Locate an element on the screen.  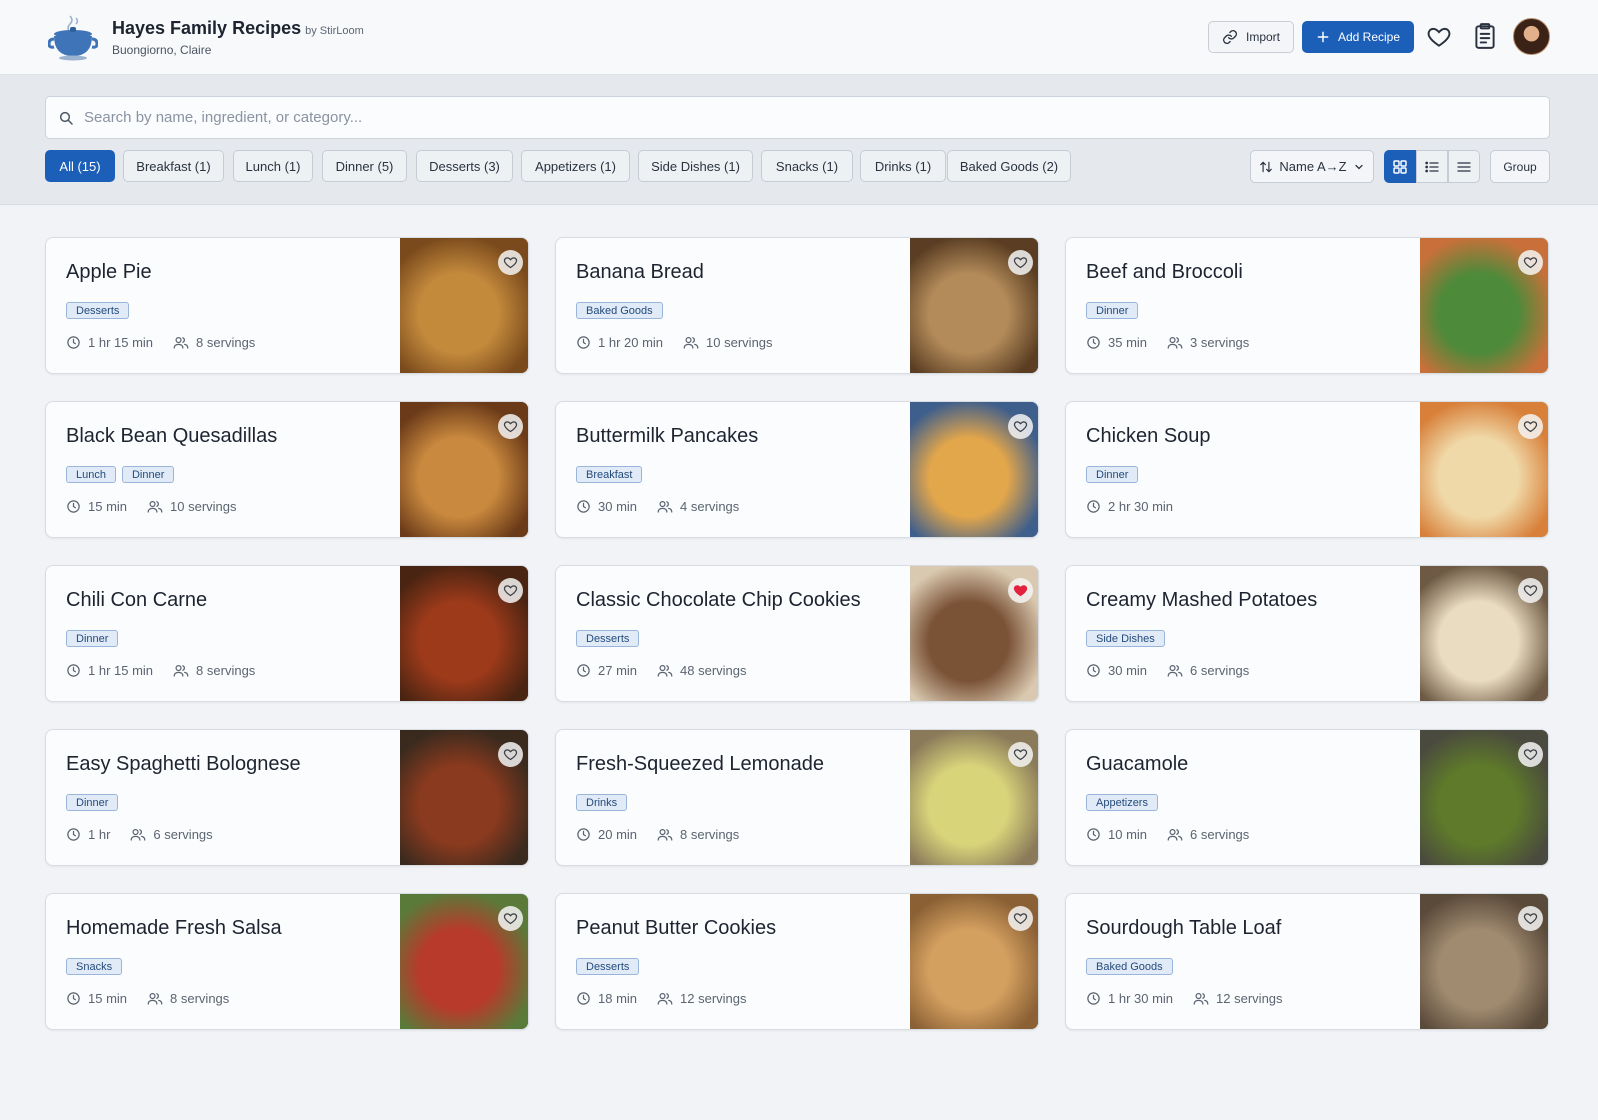
shopping-list-button is located at coordinates (1485, 36).